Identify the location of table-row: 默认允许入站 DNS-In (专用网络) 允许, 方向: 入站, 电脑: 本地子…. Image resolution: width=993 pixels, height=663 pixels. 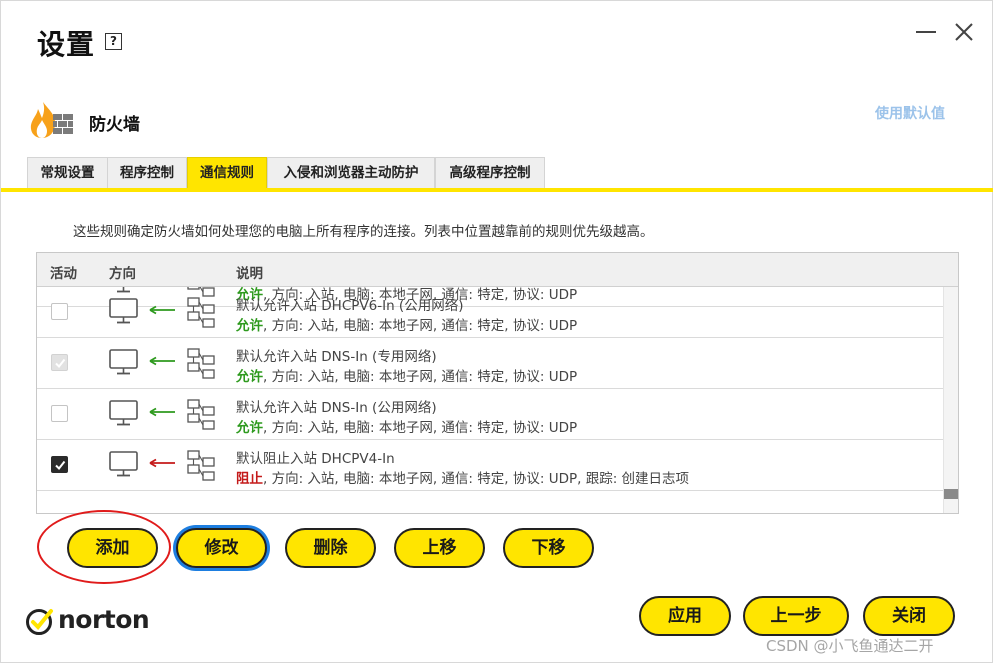
(490, 363).